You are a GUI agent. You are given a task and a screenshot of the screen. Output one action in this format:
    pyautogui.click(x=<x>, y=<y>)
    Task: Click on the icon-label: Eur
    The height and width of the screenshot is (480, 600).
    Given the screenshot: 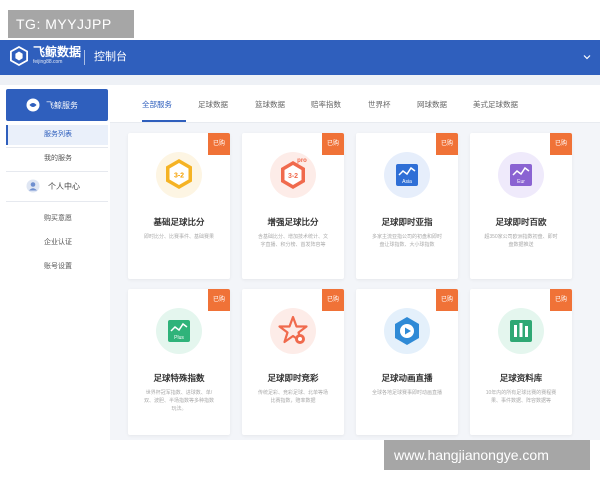 What is the action you would take?
    pyautogui.click(x=521, y=182)
    